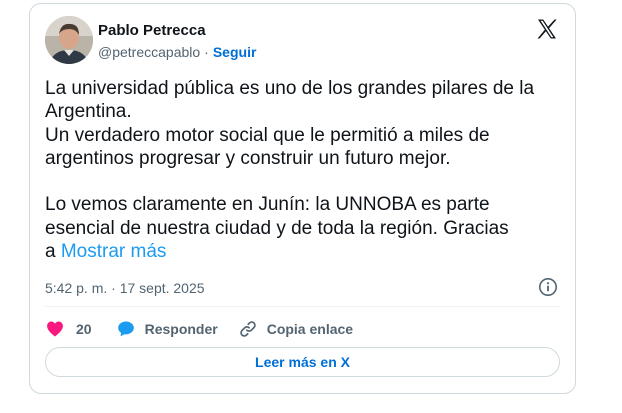 The image size is (622, 413). I want to click on show-more-link: Mostrar más, so click(114, 251).